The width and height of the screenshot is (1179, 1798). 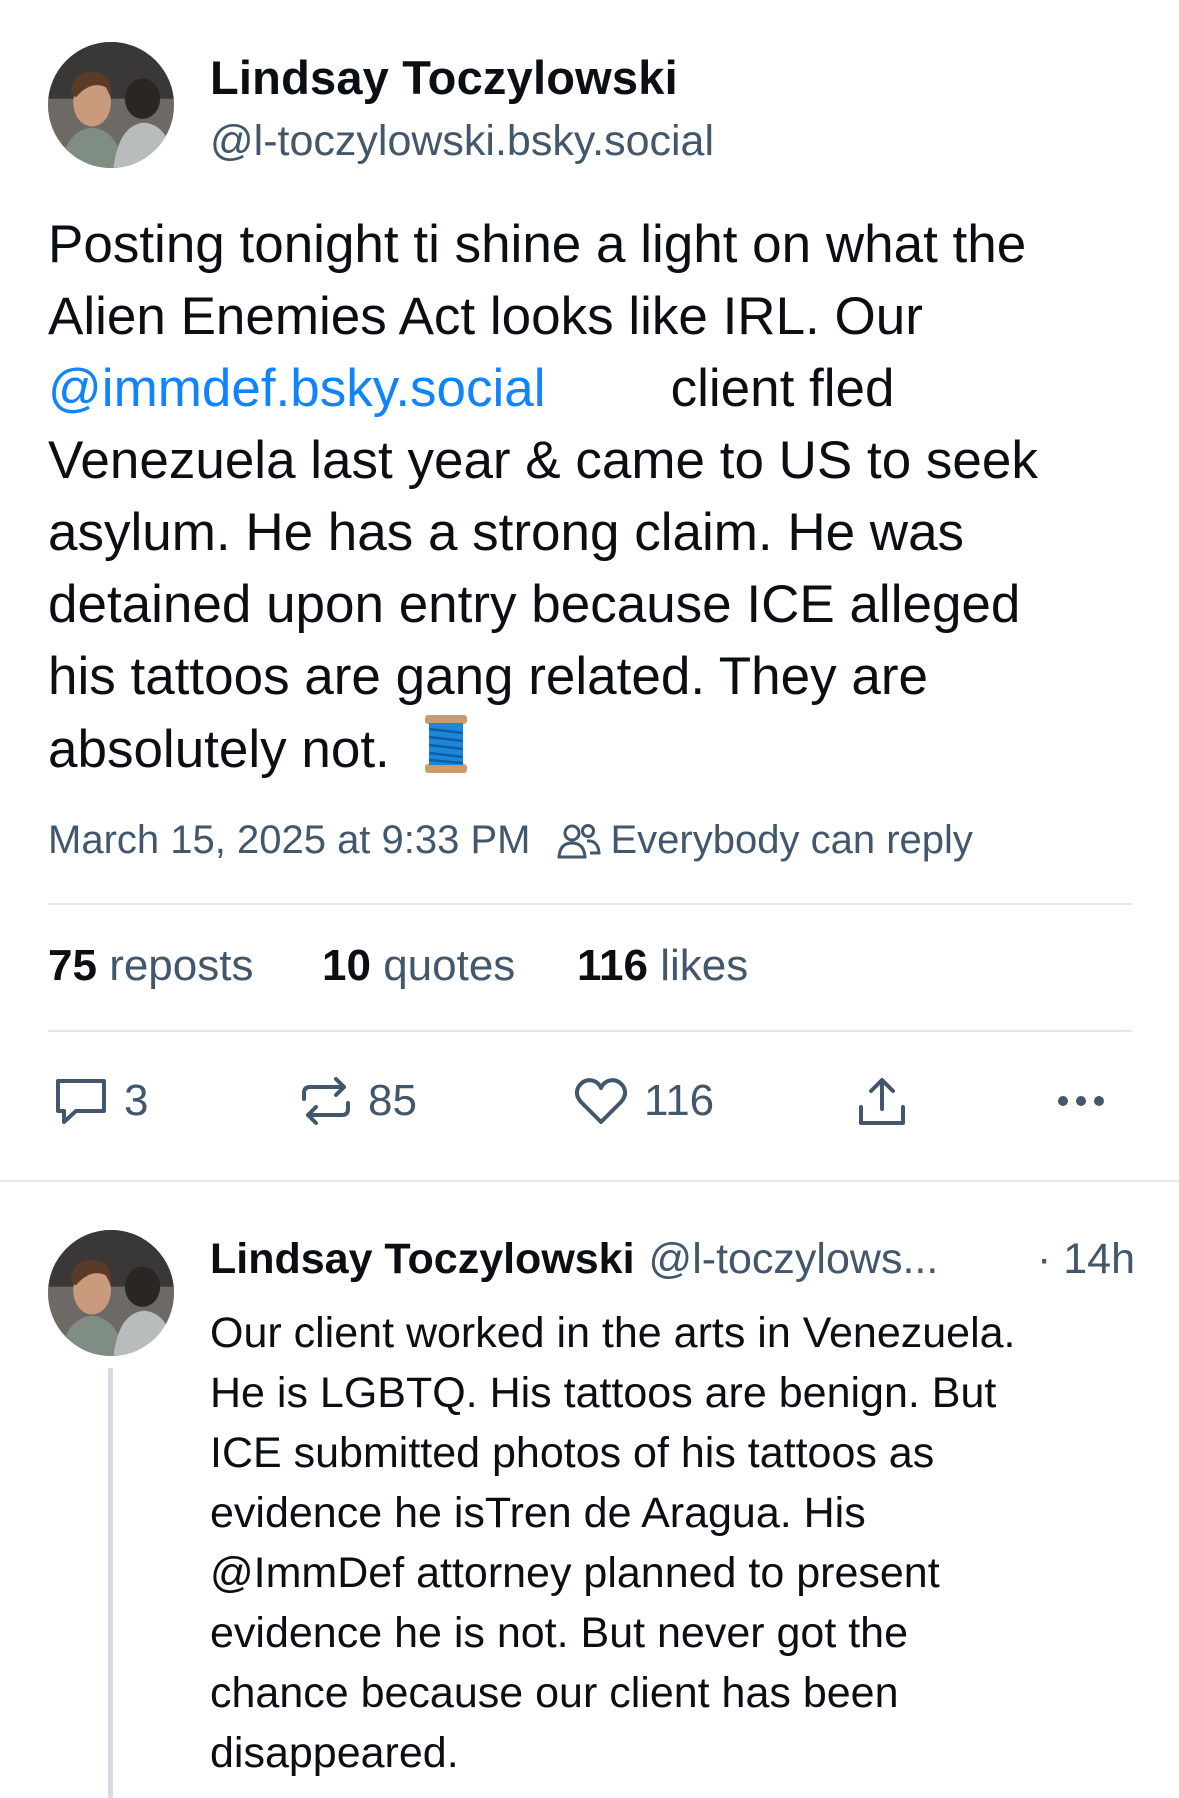 I want to click on share-icon, so click(x=882, y=1102).